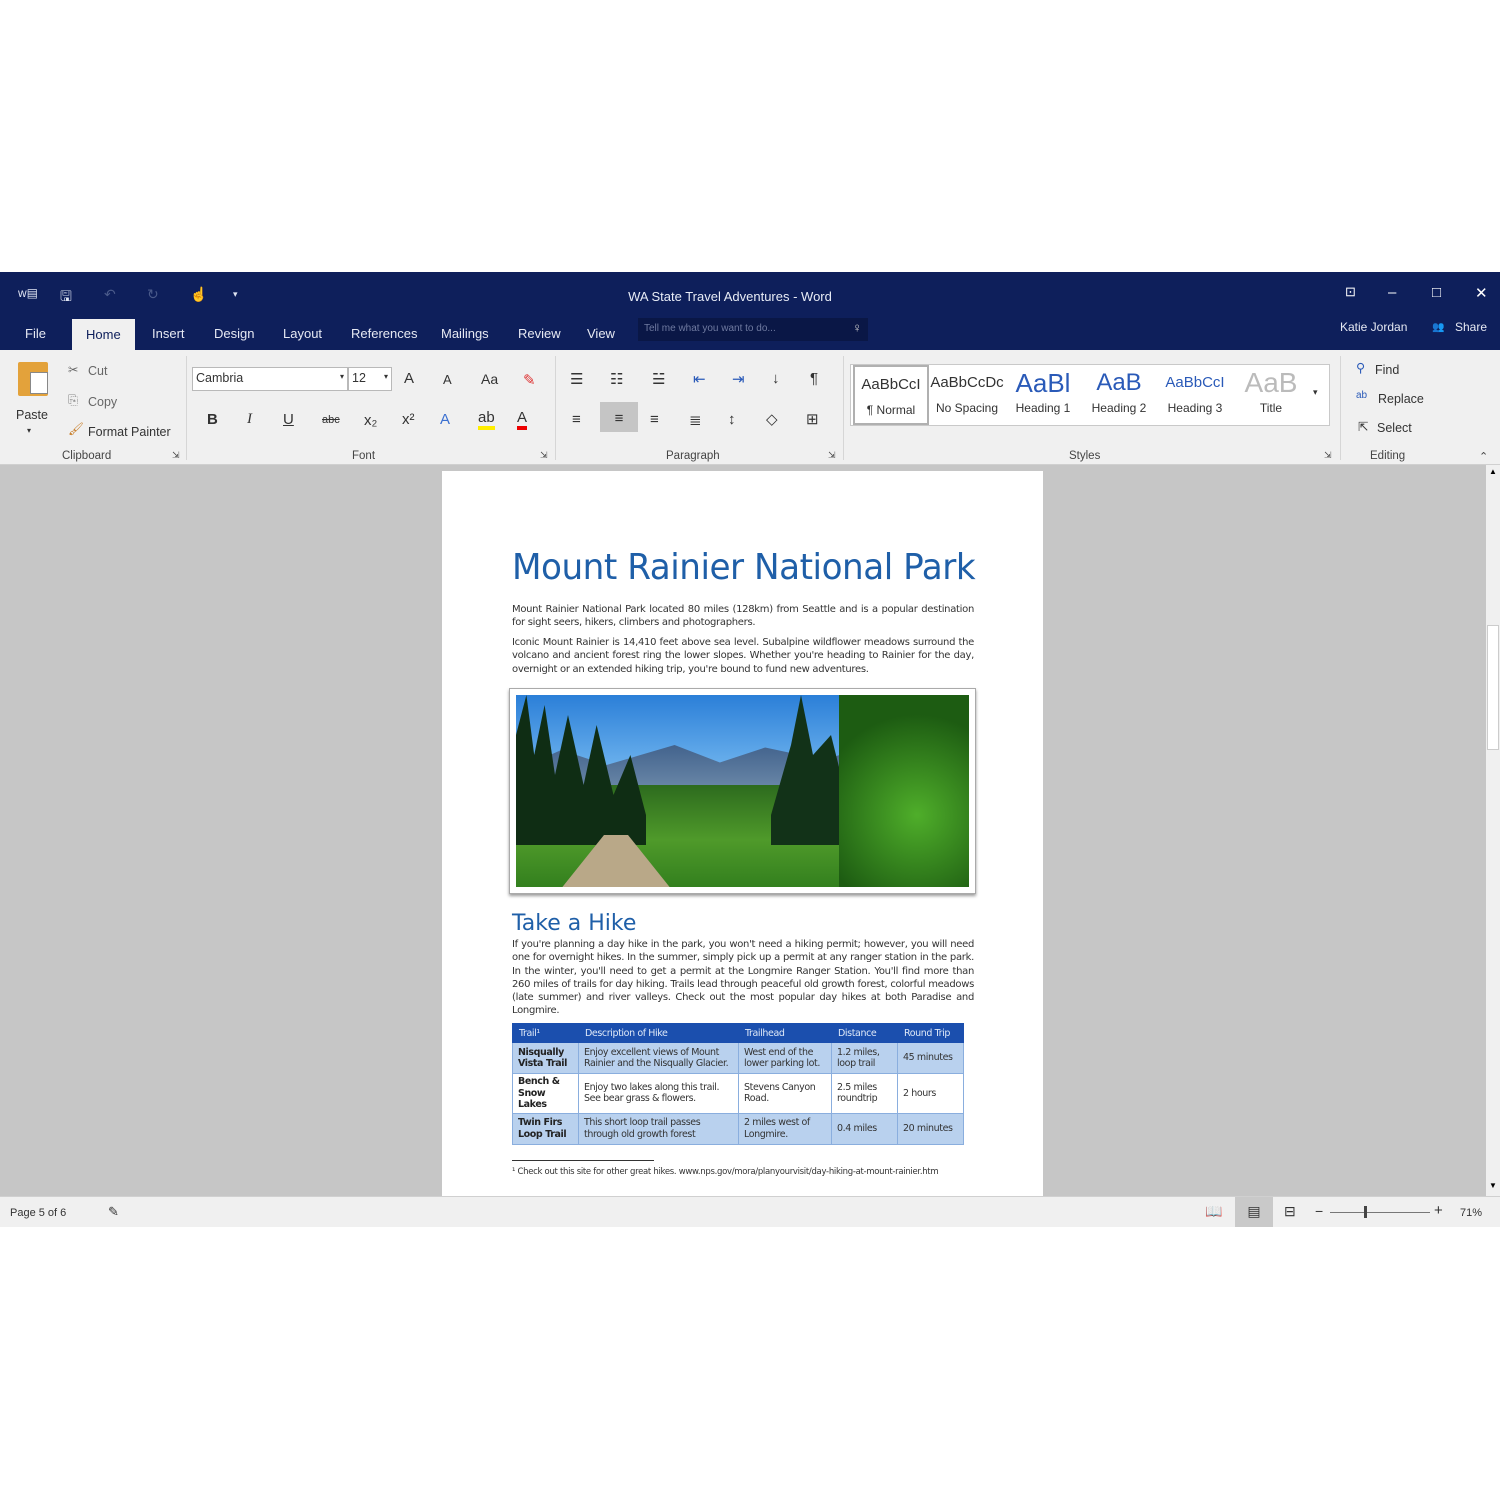 This screenshot has height=1500, width=1500. I want to click on show-formatting-button: ¶, so click(814, 378).